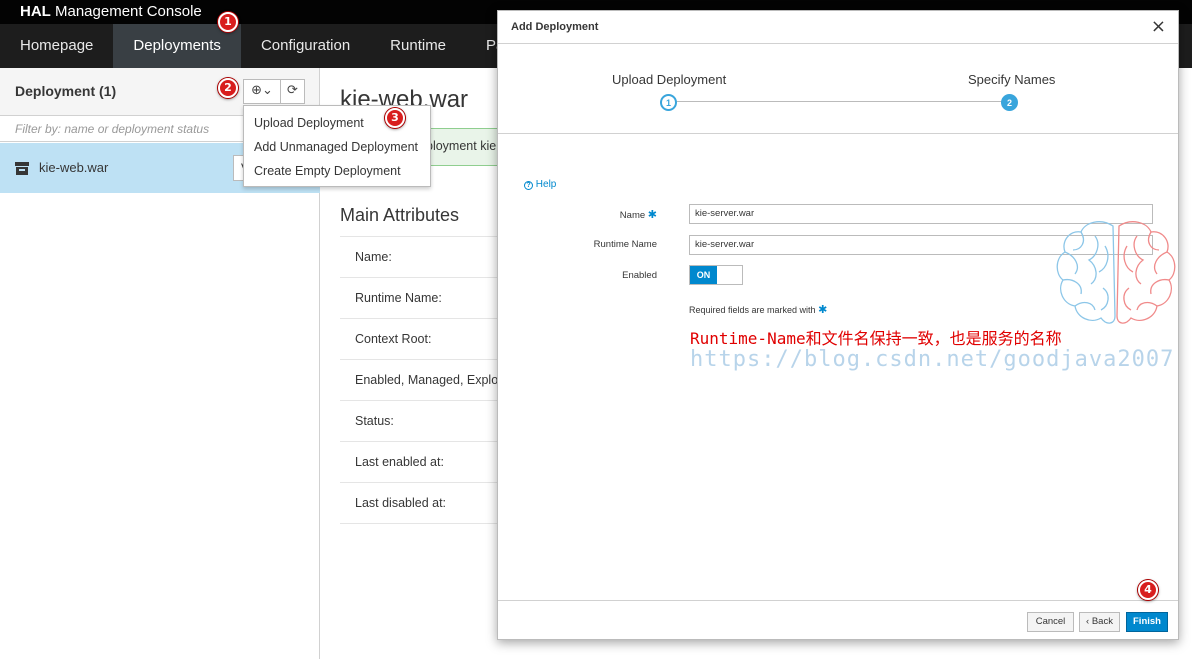 This screenshot has height=659, width=1192. Describe the element at coordinates (56, 46) in the screenshot. I see `nav-homepage: Homepage` at that location.